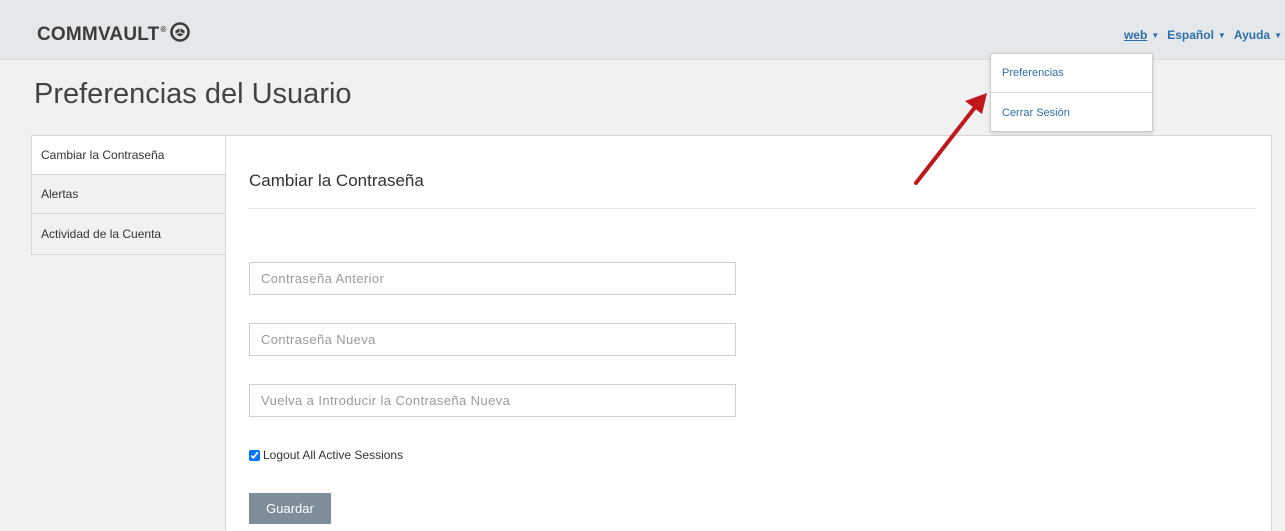 The height and width of the screenshot is (531, 1285). What do you see at coordinates (98, 34) in the screenshot?
I see `logo-text: COMMVAULT` at bounding box center [98, 34].